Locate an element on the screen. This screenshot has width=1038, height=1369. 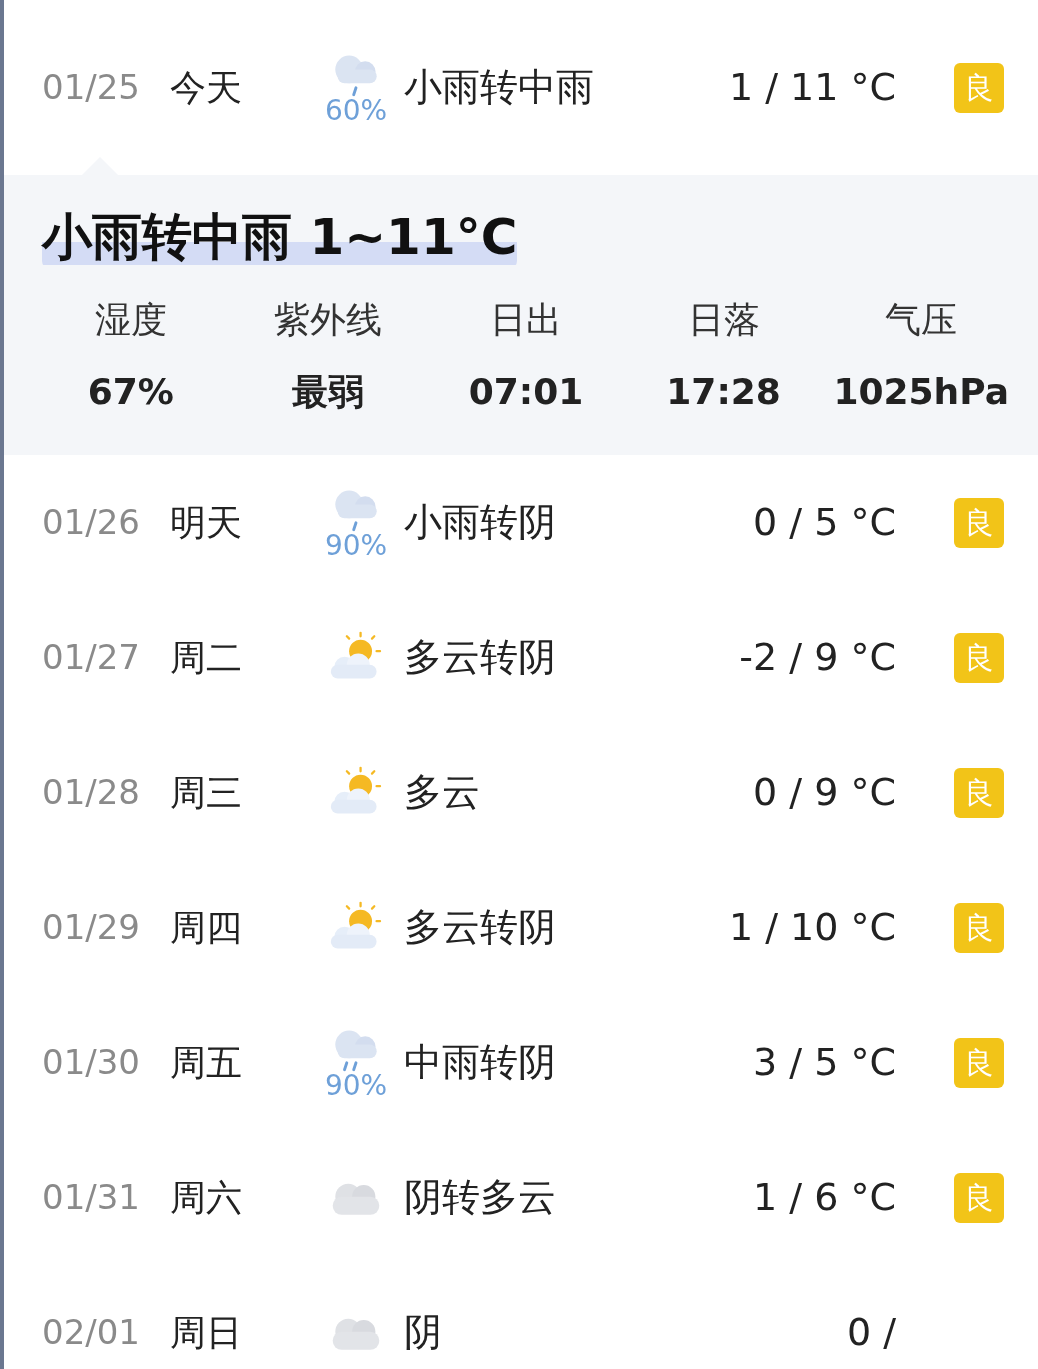
weather-description: 阴 is located at coordinates (423, 1332).